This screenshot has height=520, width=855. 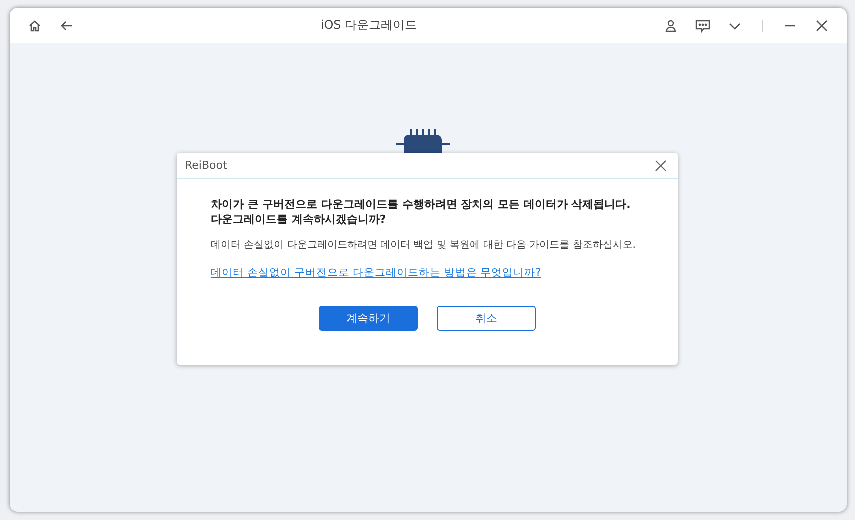 I want to click on cancel-button: 취소, so click(x=486, y=318).